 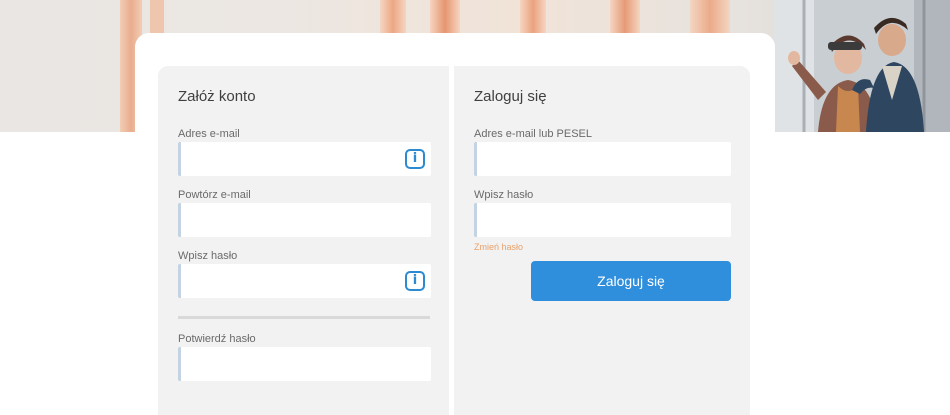 I want to click on change-password-link: Zmień hasło, so click(x=498, y=247).